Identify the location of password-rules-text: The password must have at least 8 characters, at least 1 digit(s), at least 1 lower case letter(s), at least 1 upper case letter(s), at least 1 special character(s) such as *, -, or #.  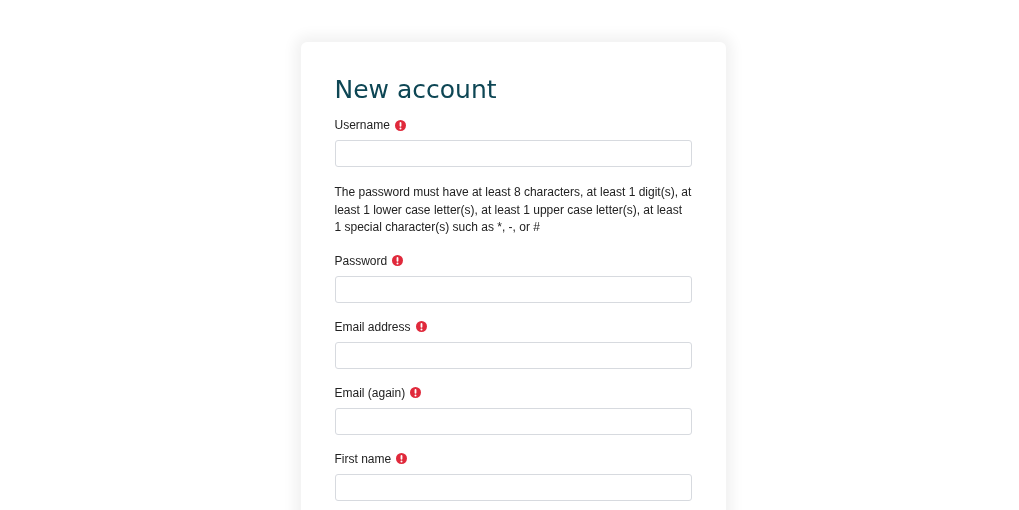
(513, 210).